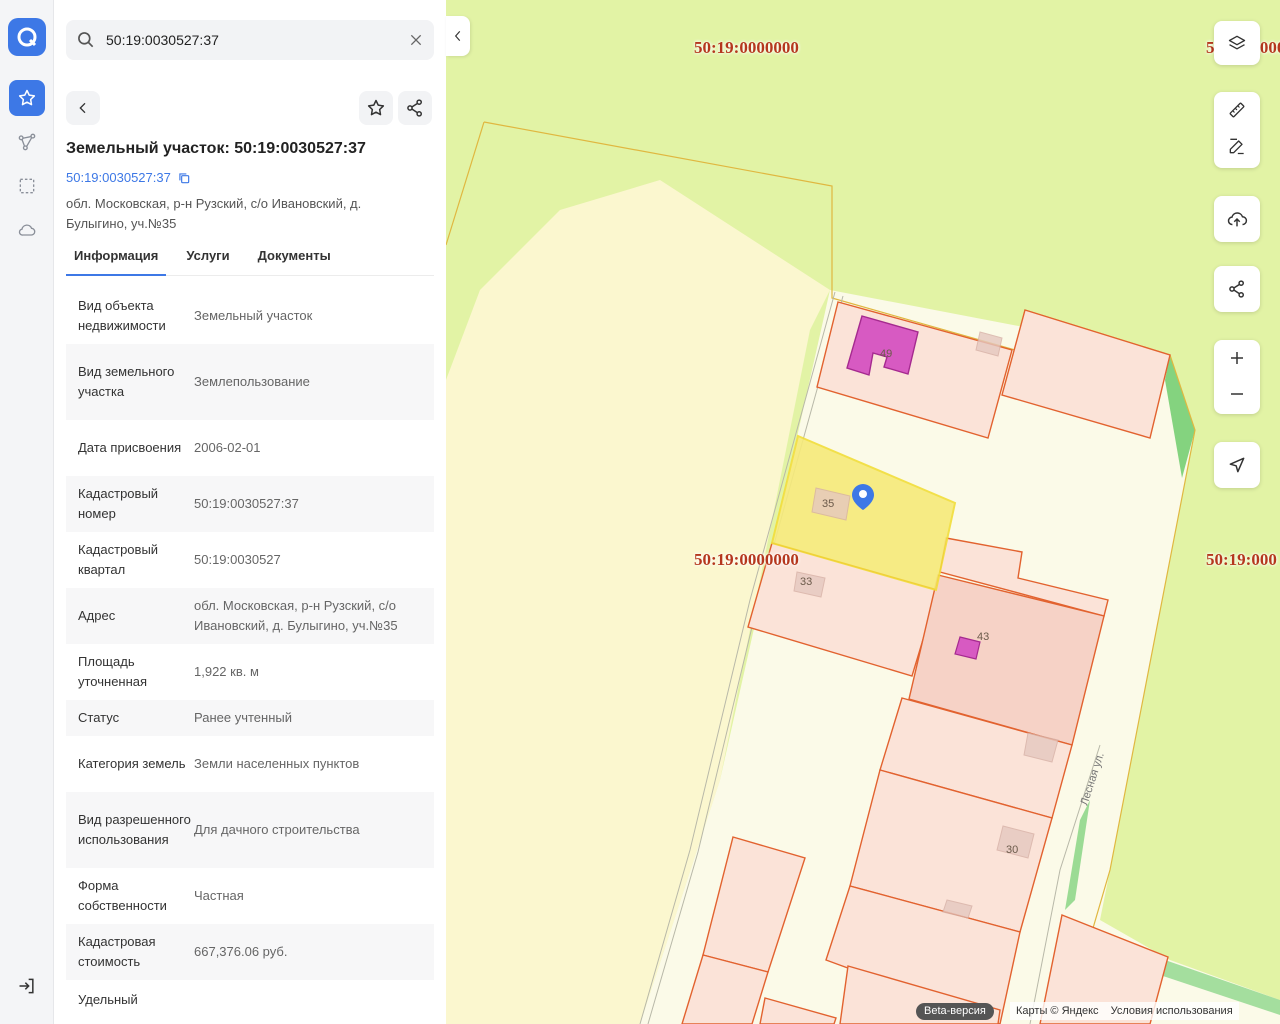  I want to click on map-copyright: Карты © Яндекс, so click(1057, 1011).